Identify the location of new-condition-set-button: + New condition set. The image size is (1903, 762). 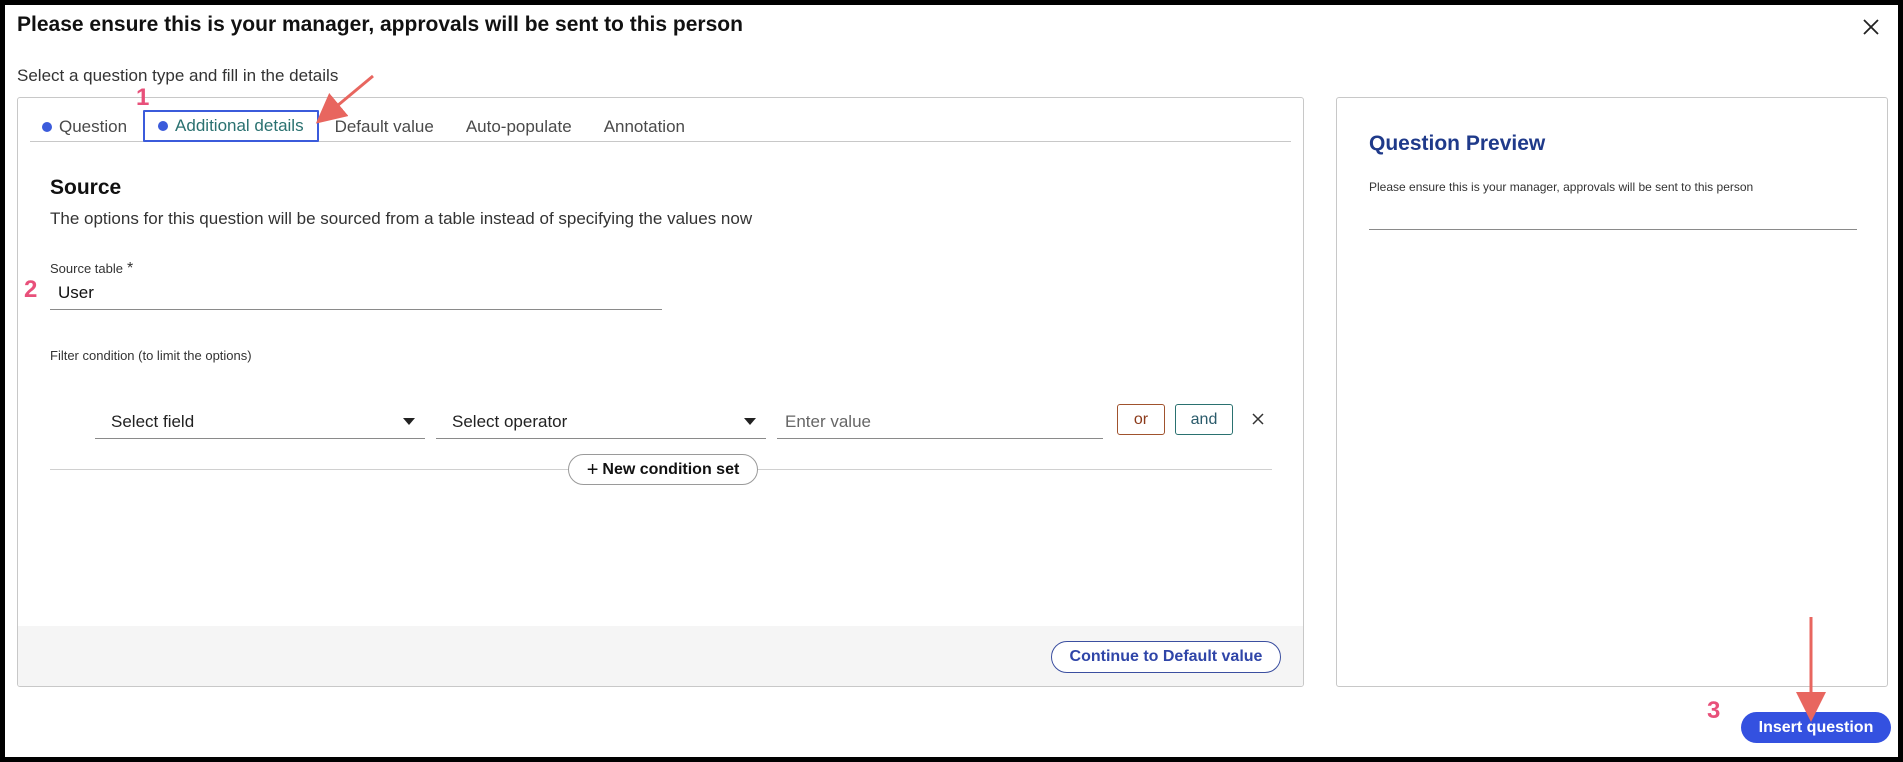
(663, 469).